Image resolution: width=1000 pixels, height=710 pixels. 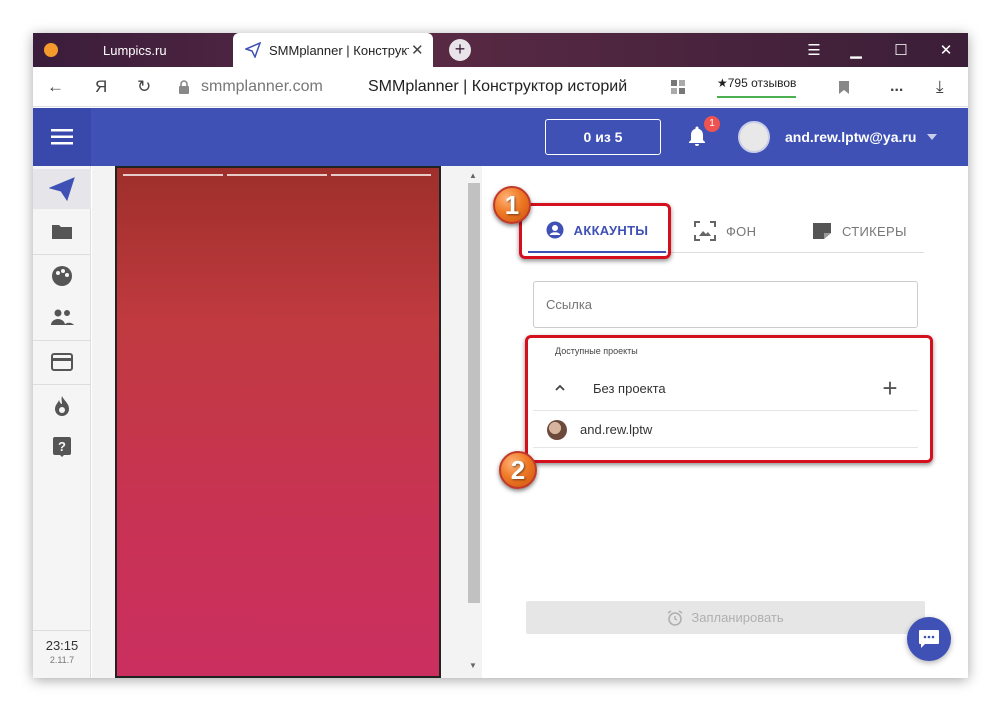 I want to click on scroll-down-icon: ▼, so click(x=473, y=665).